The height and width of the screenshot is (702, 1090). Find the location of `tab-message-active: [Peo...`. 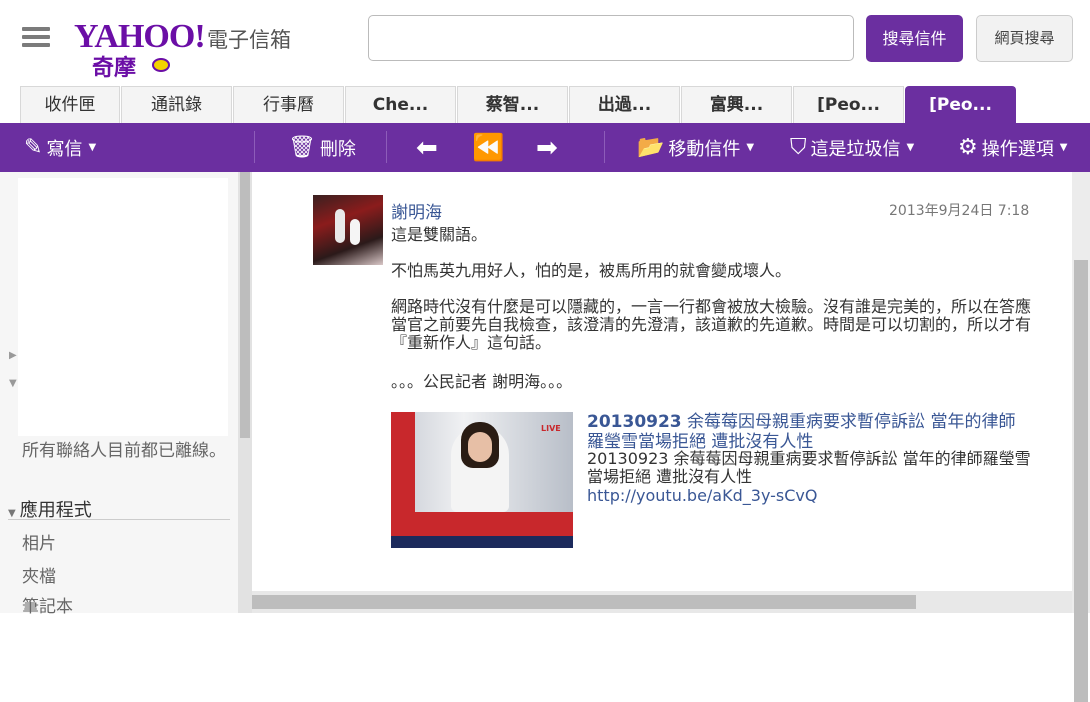

tab-message-active: [Peo... is located at coordinates (960, 104).